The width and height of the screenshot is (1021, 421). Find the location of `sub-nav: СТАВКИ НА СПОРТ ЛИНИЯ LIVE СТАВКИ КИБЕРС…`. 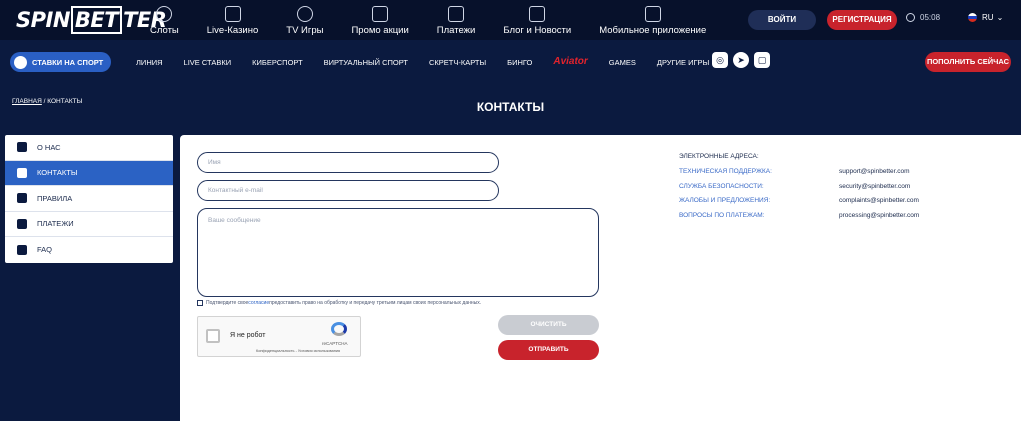

sub-nav: СТАВКИ НА СПОРТ ЛИНИЯ LIVE СТАВКИ КИБЕРС… is located at coordinates (510, 63).